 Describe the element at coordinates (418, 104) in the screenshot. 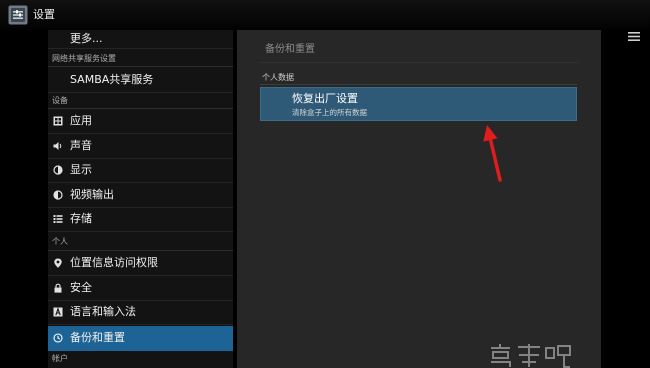

I see `factory-reset-item: 恢复出厂设置 清除盒子上的所有数据` at that location.